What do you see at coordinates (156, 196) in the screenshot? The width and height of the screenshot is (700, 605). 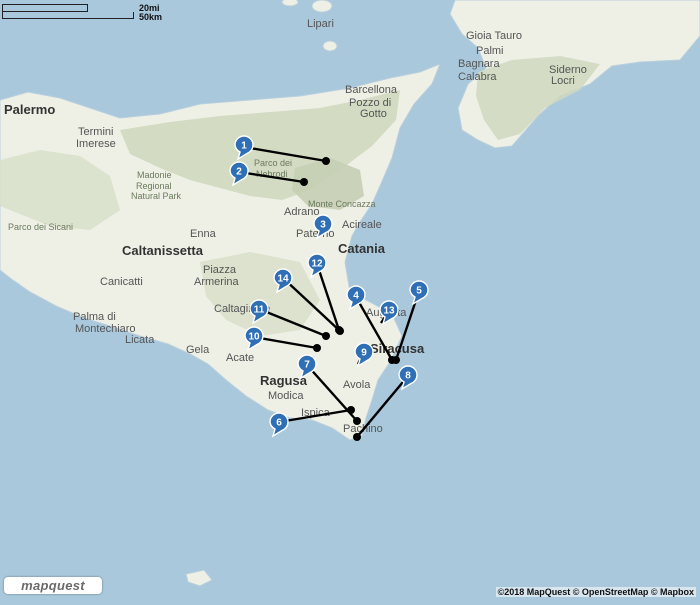 I see `place-label: Natural Park` at bounding box center [156, 196].